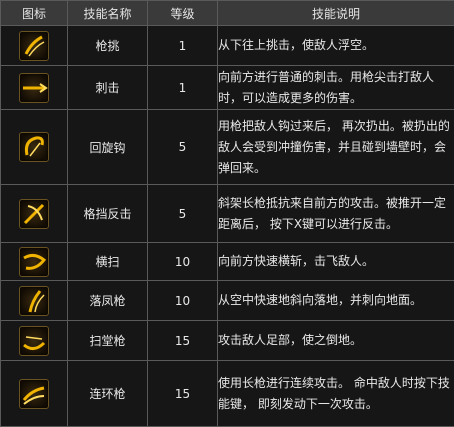  I want to click on skill-name: 刺击, so click(108, 88).